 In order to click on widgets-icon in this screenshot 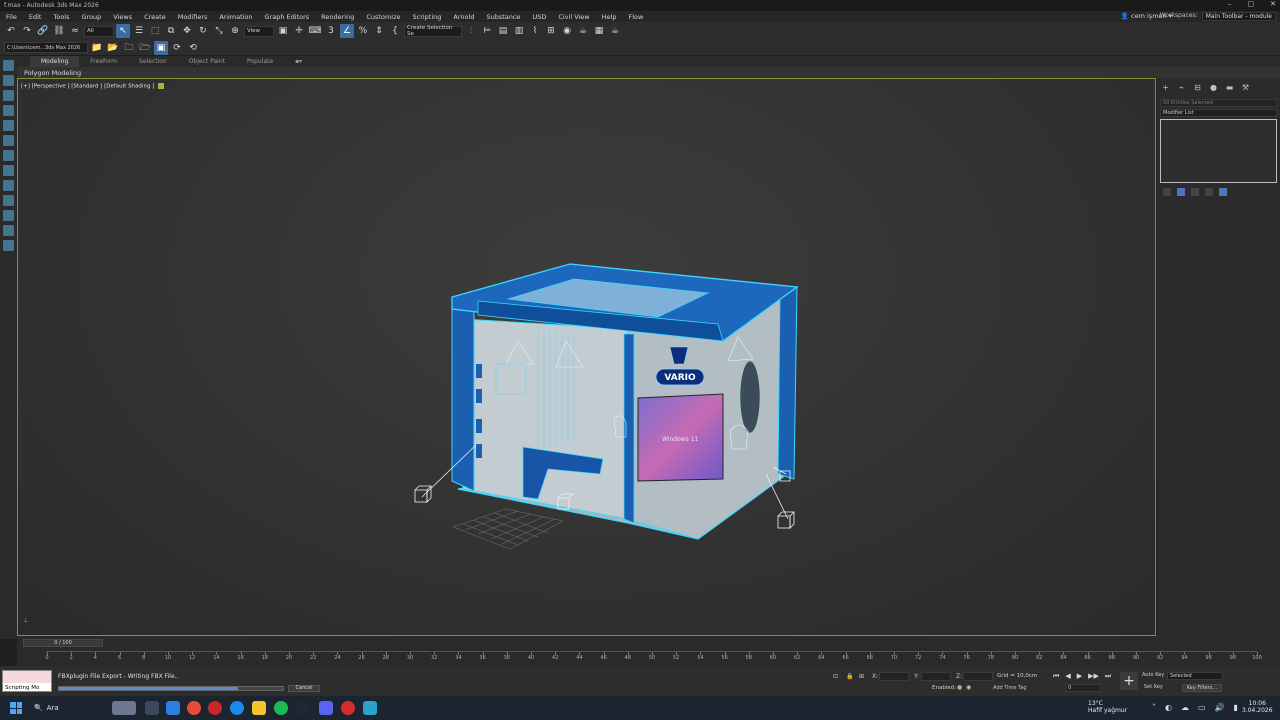, I will do `click(124, 708)`.